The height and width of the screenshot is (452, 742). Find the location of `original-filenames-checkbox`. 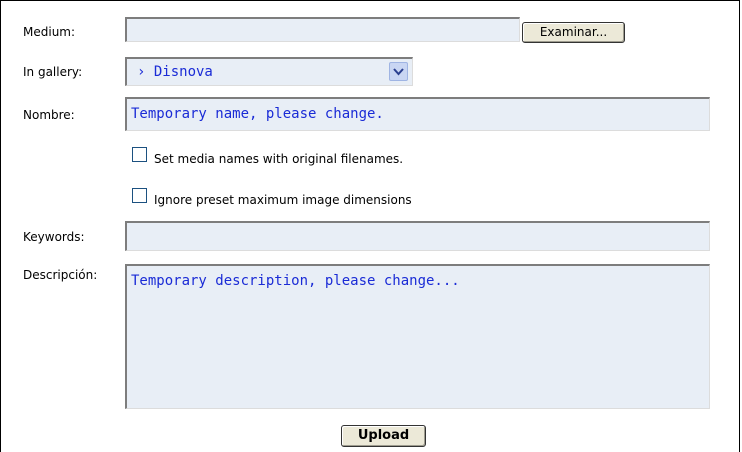

original-filenames-checkbox is located at coordinates (139, 154).